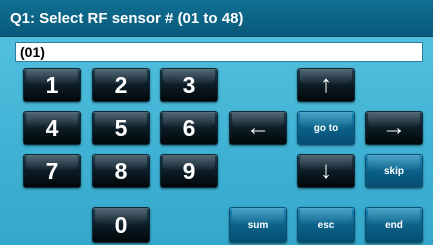 This screenshot has height=245, width=433. I want to click on sum-button: sum, so click(258, 225).